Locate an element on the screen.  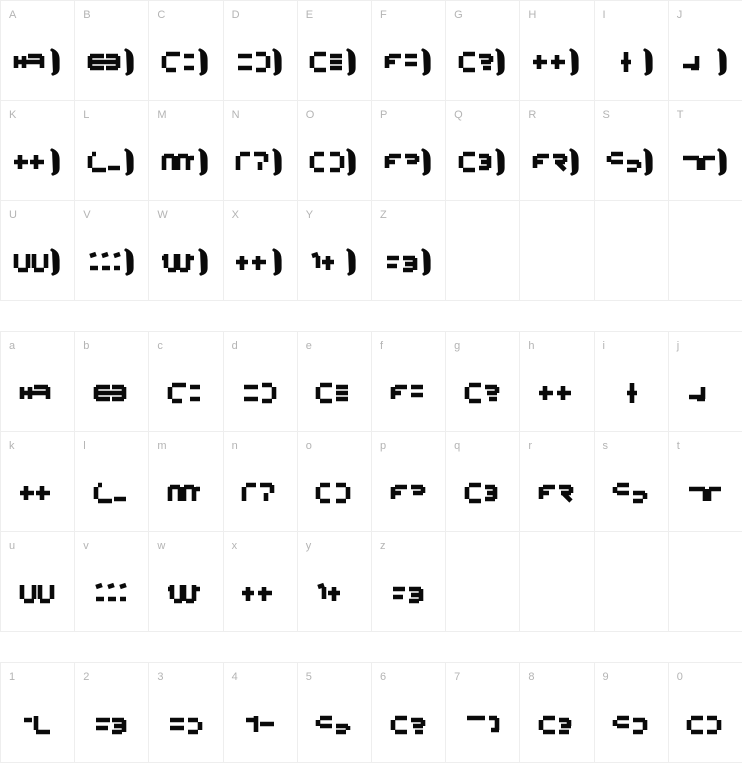
glyph-cell-a: a is located at coordinates (38, 382).